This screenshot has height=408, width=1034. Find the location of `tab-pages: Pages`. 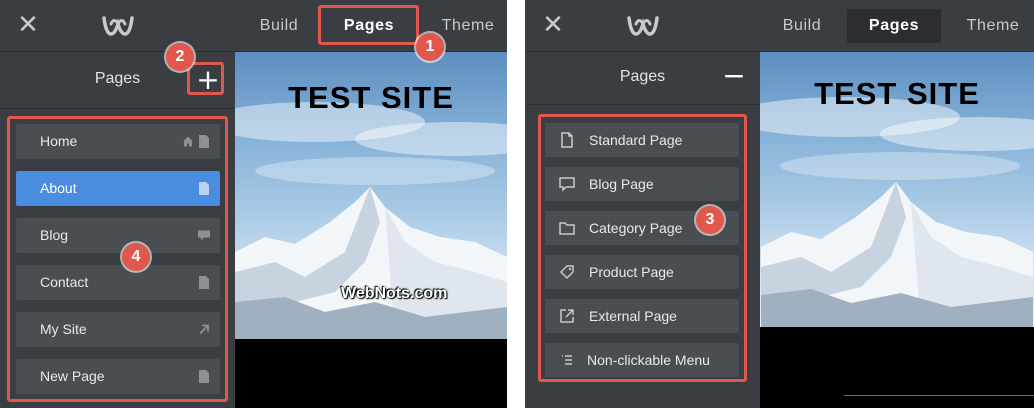

tab-pages: Pages is located at coordinates (894, 26).